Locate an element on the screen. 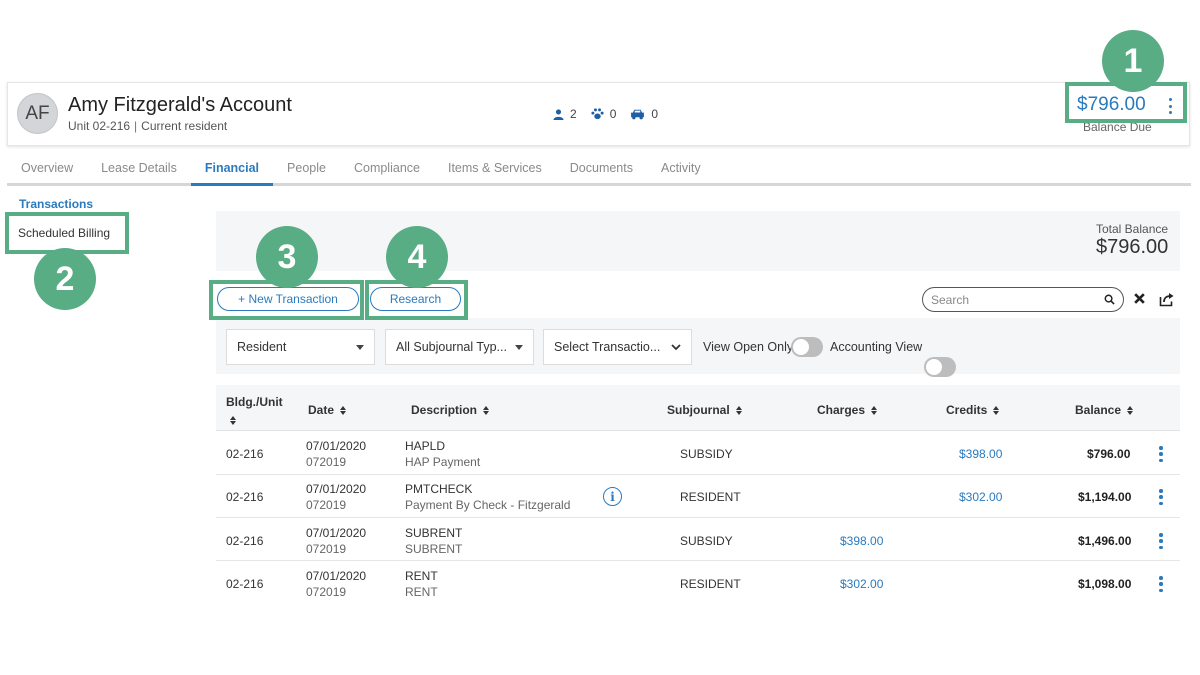 The image size is (1200, 675). household-counts: 2 0 0 is located at coordinates (612, 114).